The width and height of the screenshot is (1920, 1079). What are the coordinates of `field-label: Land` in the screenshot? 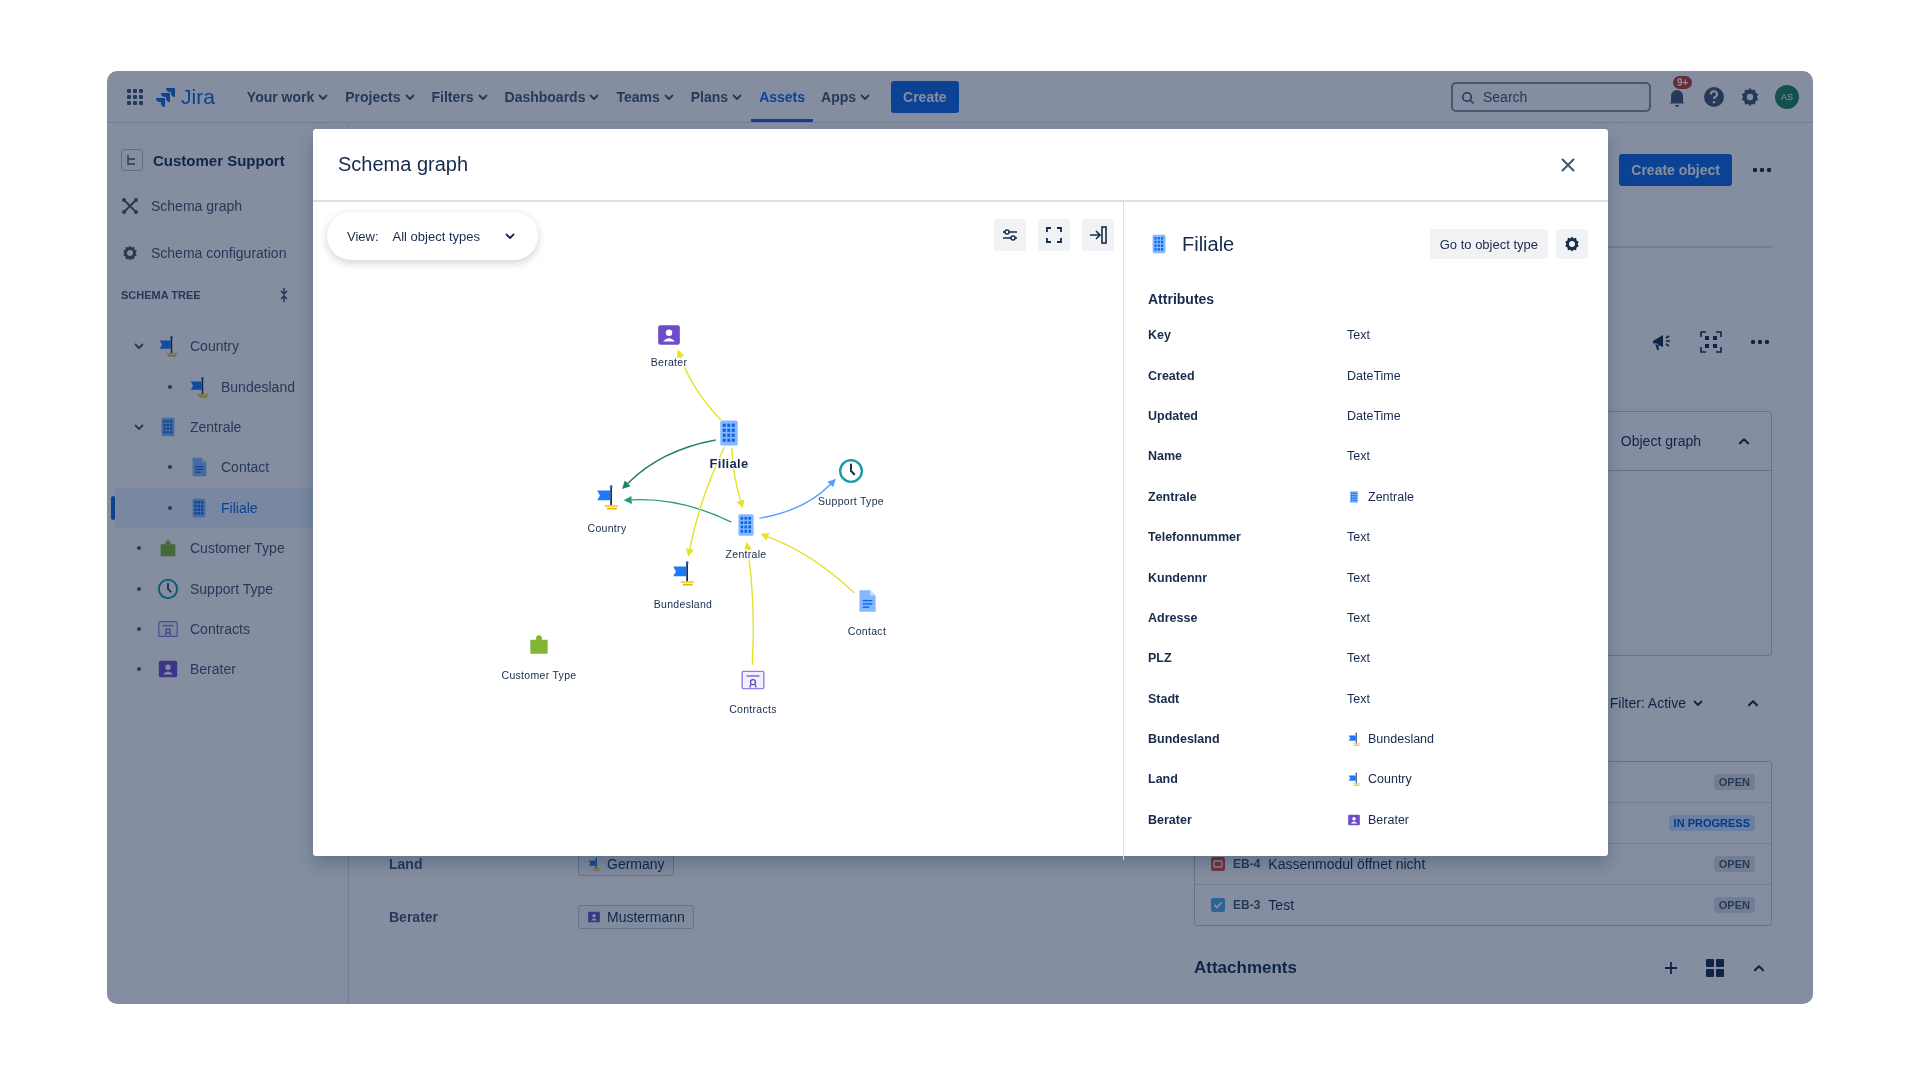 It's located at (406, 863).